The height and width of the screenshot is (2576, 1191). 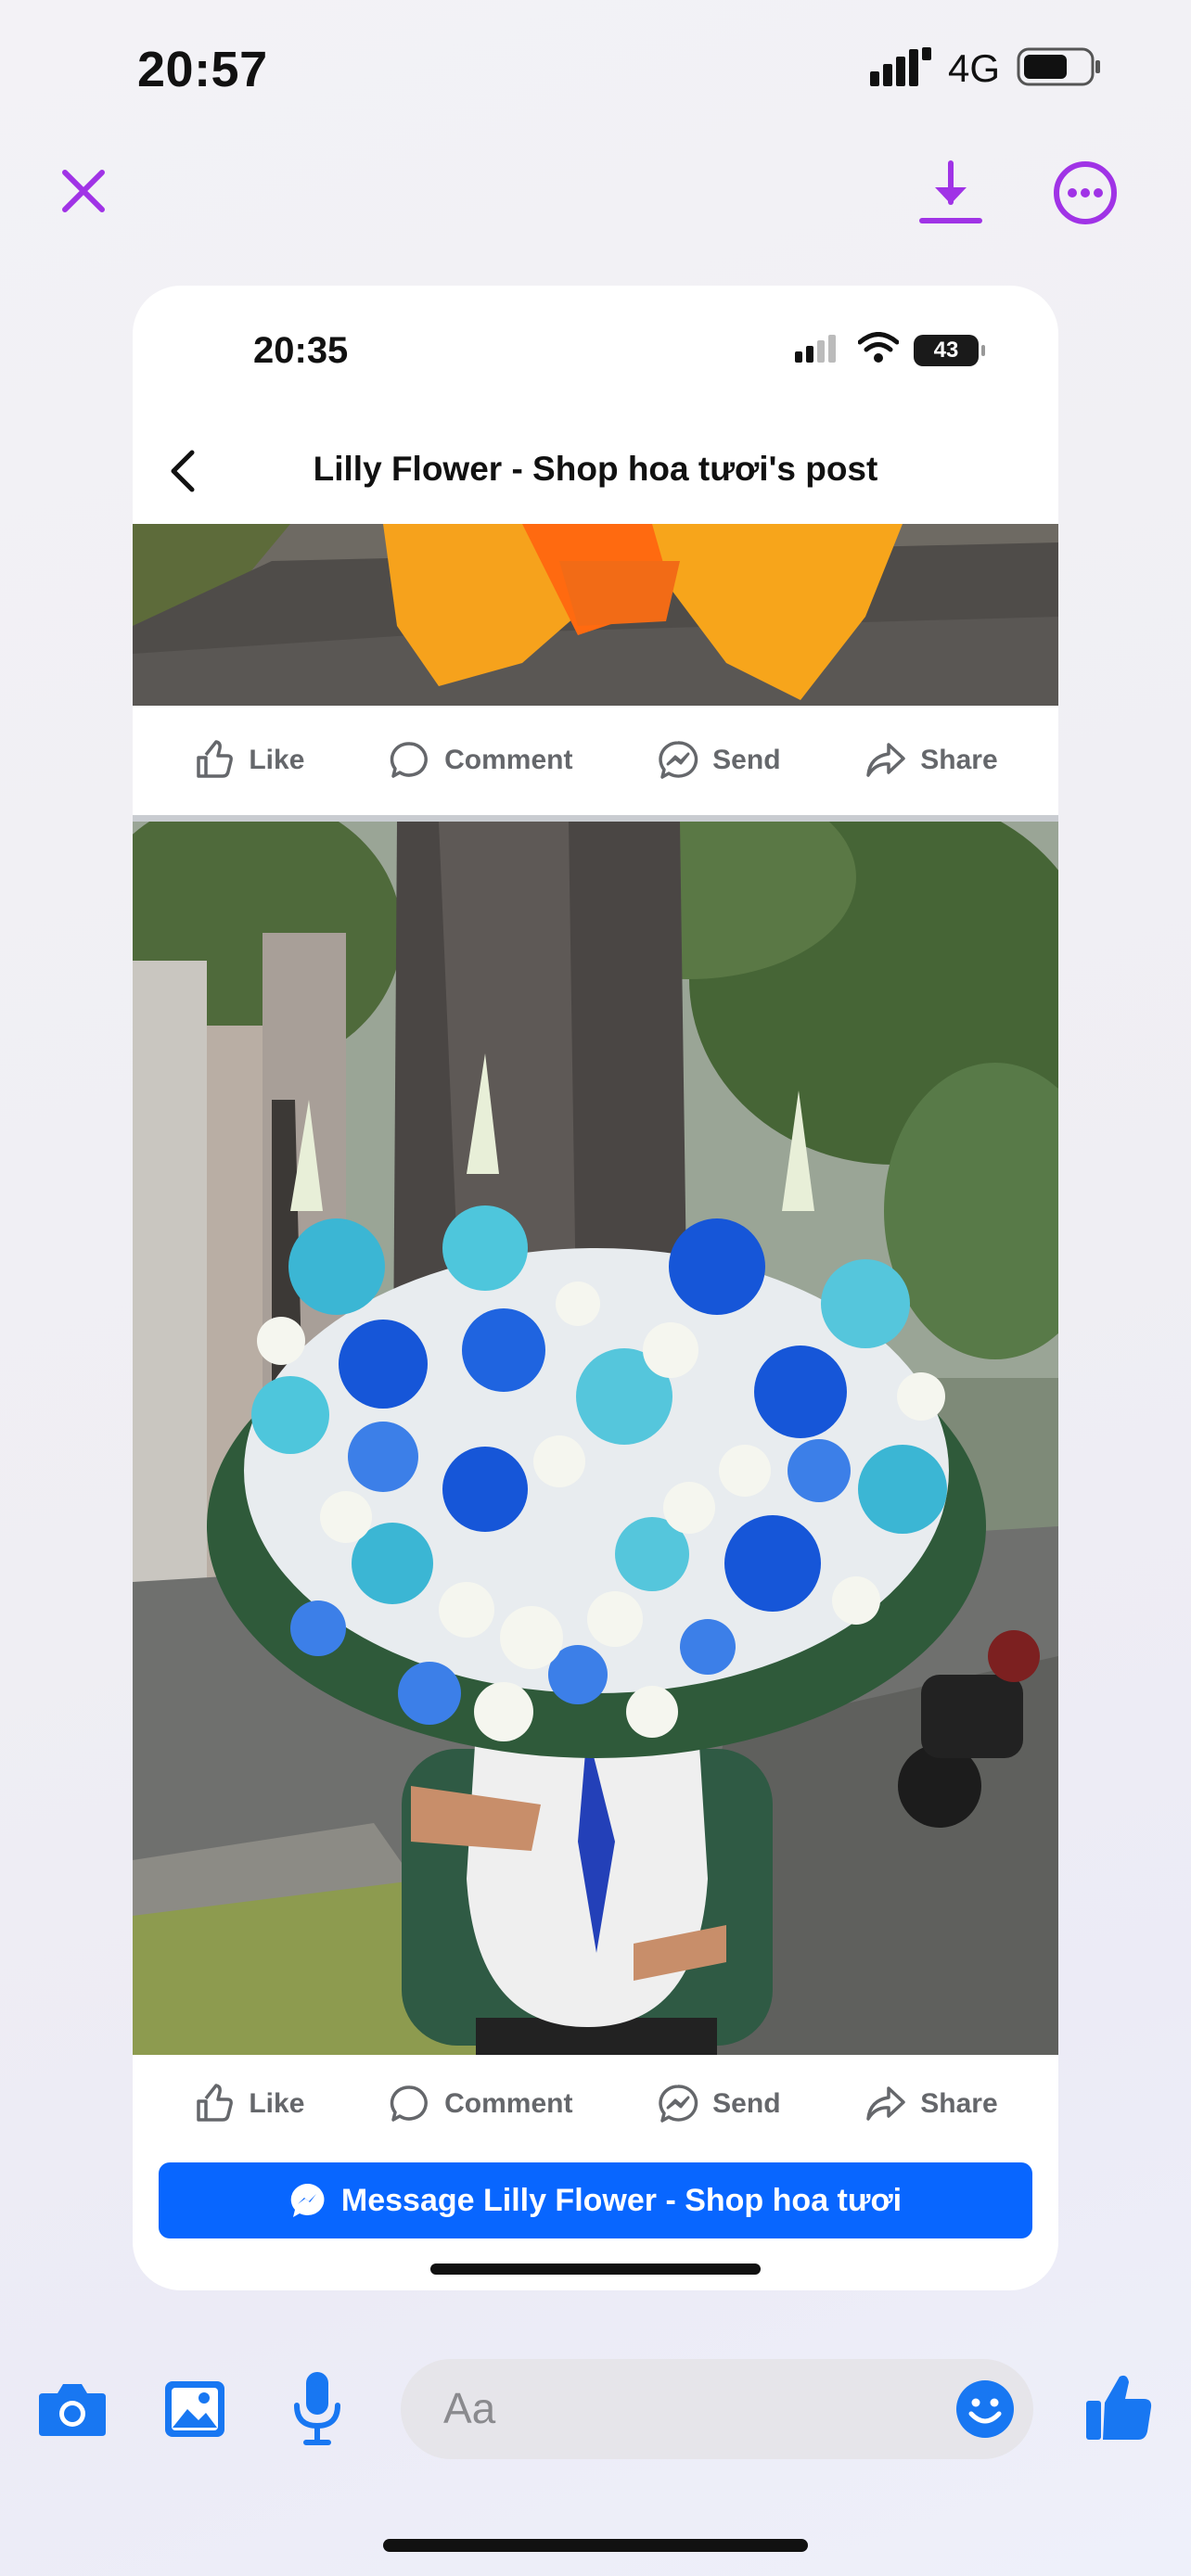 I want to click on message-page-button: Message Lilly Flower - Shop hoa tươi, so click(x=595, y=2200).